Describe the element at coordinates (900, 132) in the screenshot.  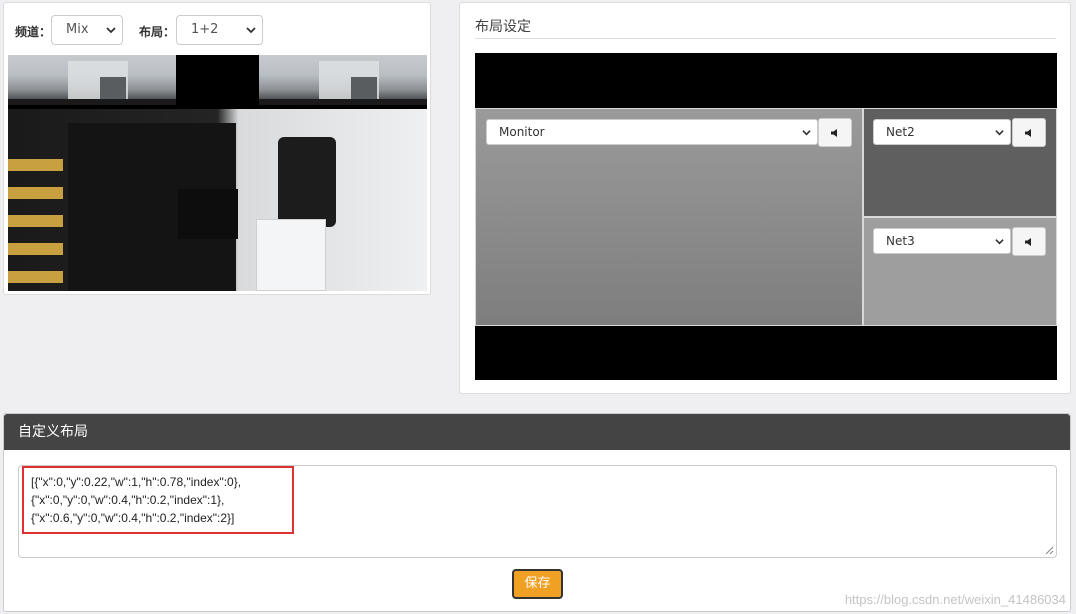
I see `region-source-value: Net2` at that location.